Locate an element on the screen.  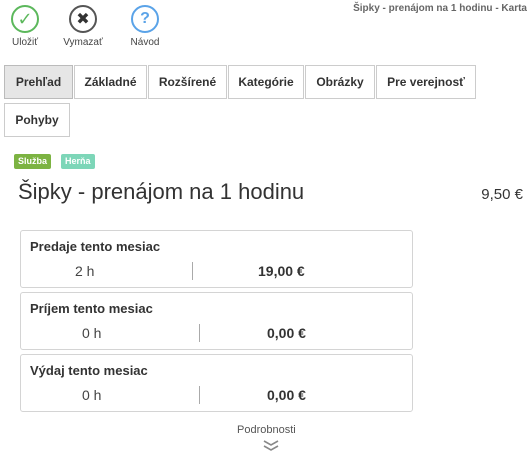
card-quantity: 2 h is located at coordinates (85, 271).